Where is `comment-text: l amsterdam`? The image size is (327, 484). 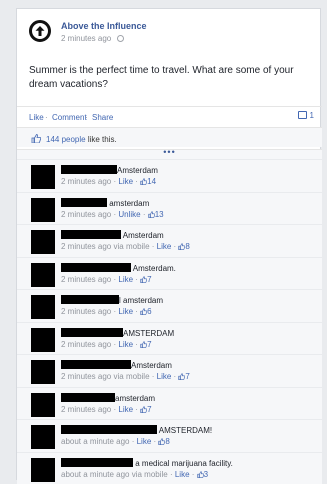
comment-text: l amsterdam is located at coordinates (141, 300).